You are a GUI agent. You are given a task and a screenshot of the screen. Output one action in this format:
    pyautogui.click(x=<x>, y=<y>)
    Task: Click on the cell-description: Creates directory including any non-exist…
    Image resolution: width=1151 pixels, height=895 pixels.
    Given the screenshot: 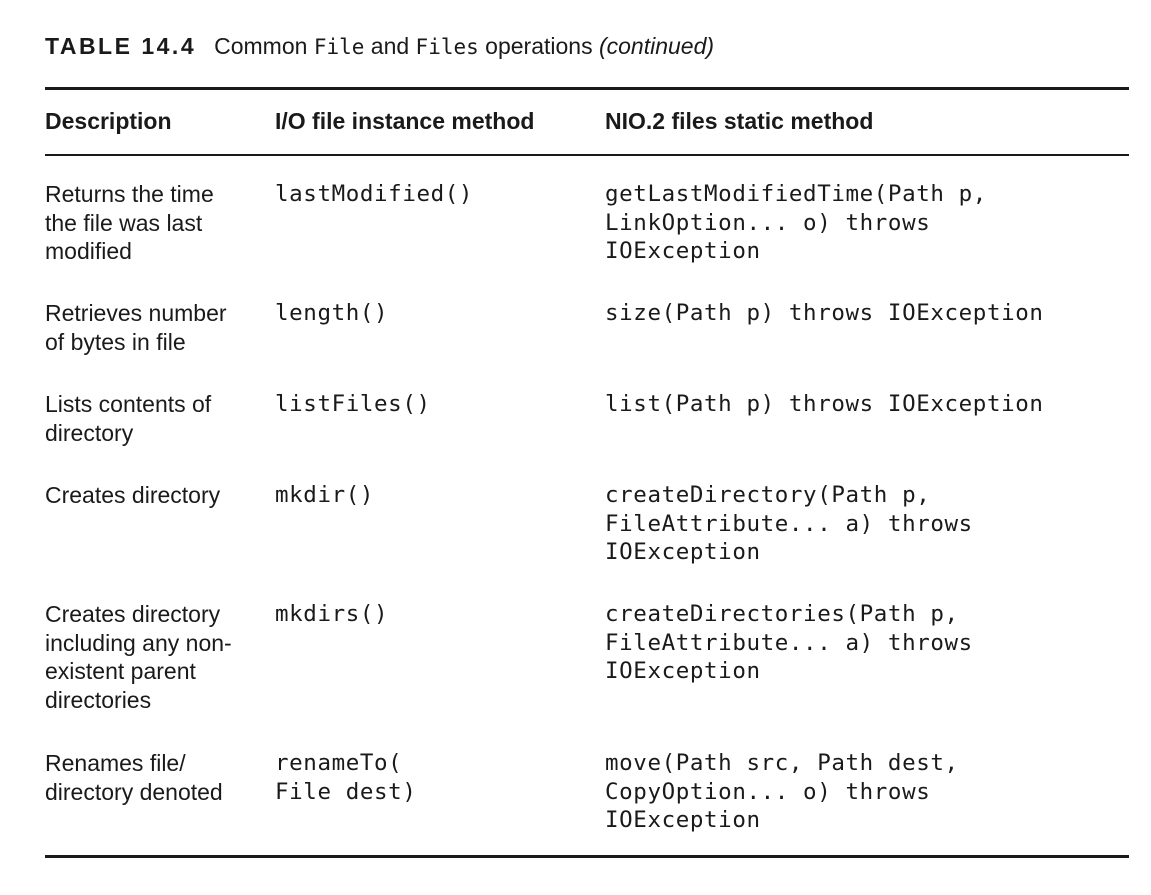 What is the action you would take?
    pyautogui.click(x=138, y=657)
    